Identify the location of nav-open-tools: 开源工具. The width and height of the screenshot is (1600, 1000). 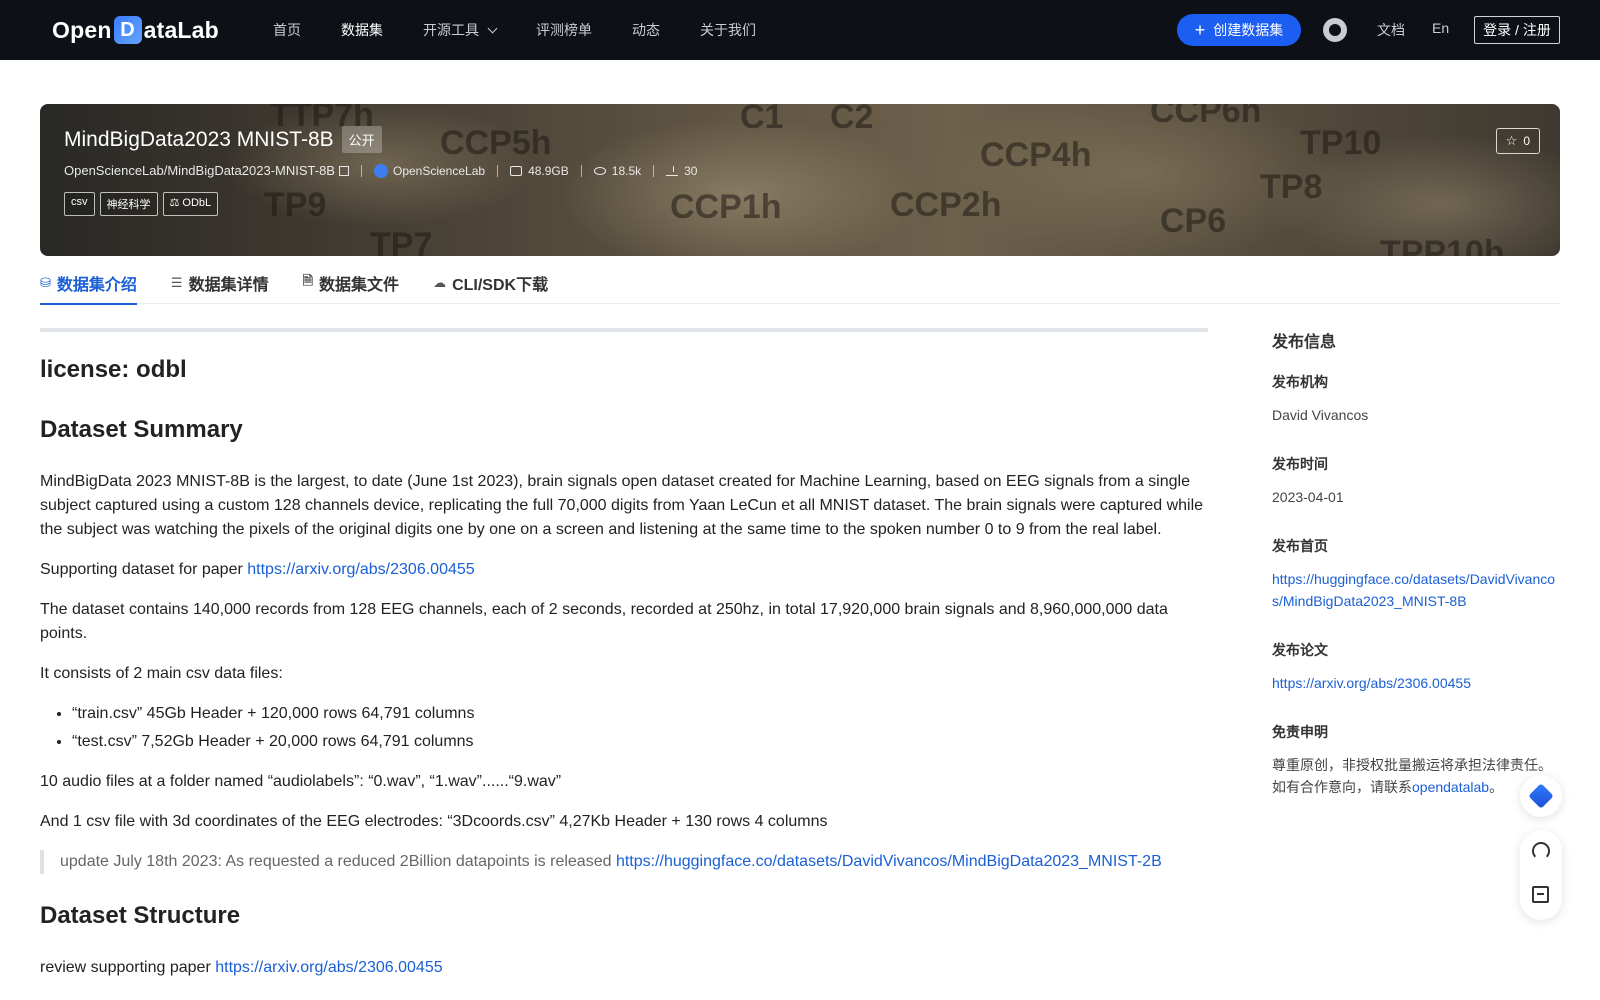
(460, 30).